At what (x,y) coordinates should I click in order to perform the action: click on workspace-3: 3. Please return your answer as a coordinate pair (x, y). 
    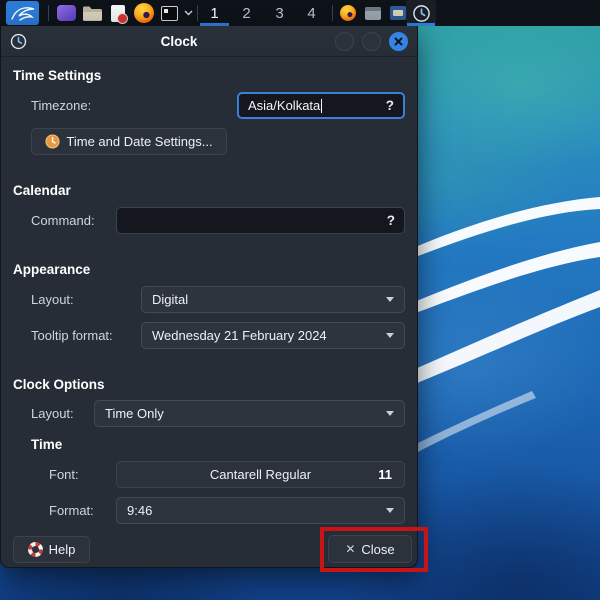
    Looking at the image, I should click on (279, 13).